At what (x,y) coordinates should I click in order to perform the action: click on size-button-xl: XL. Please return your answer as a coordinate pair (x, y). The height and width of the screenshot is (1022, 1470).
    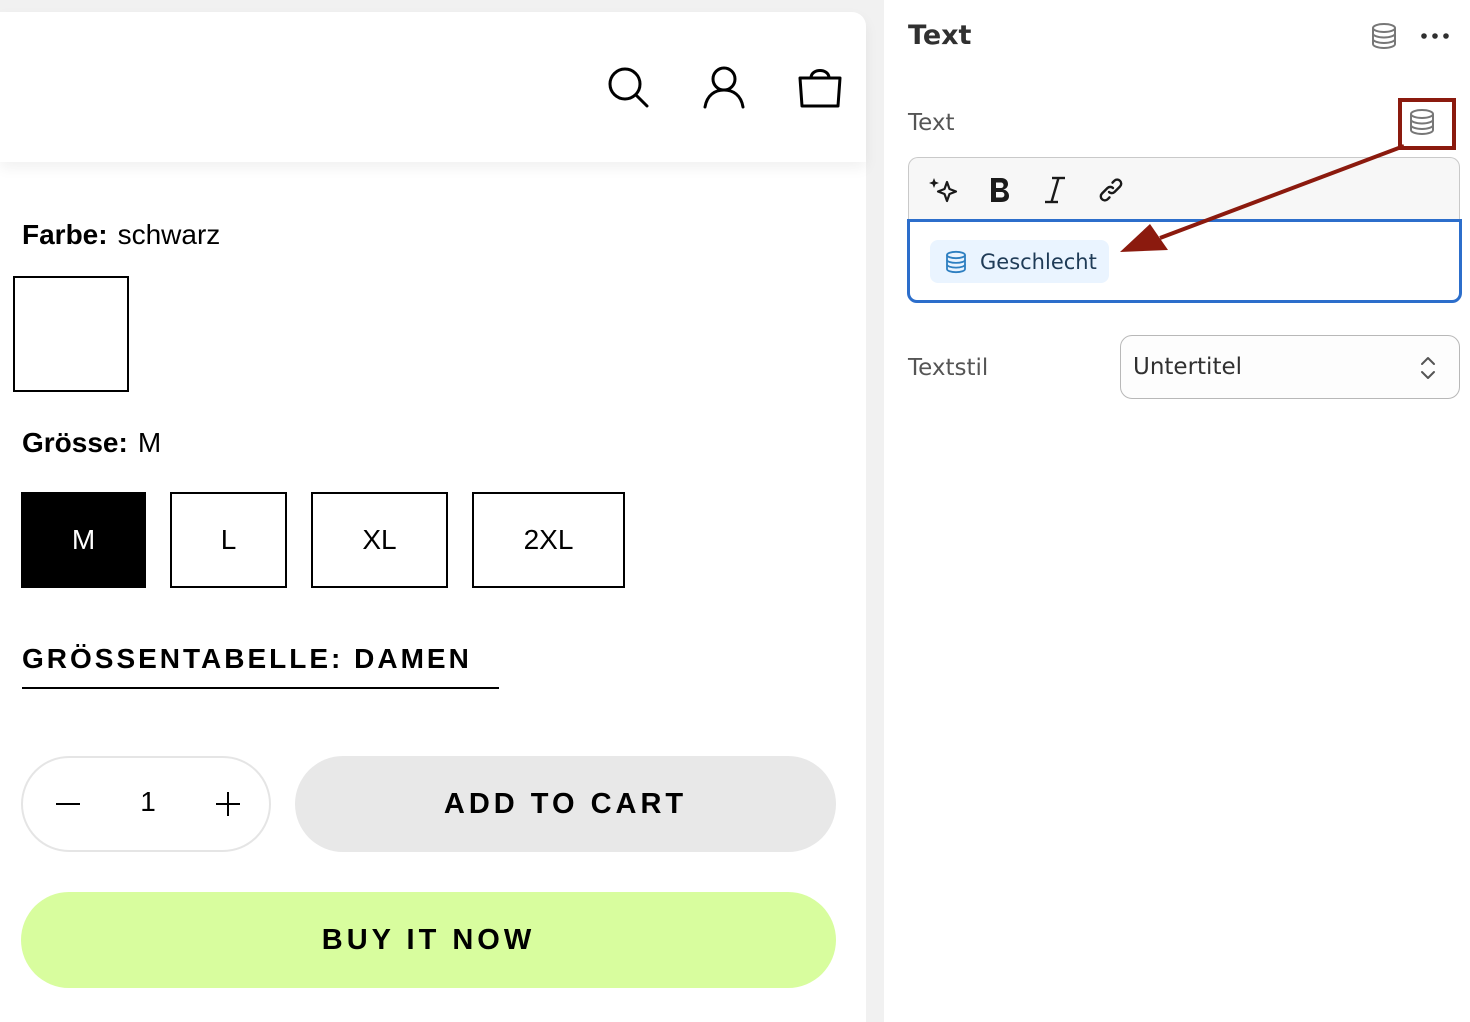
    Looking at the image, I should click on (379, 540).